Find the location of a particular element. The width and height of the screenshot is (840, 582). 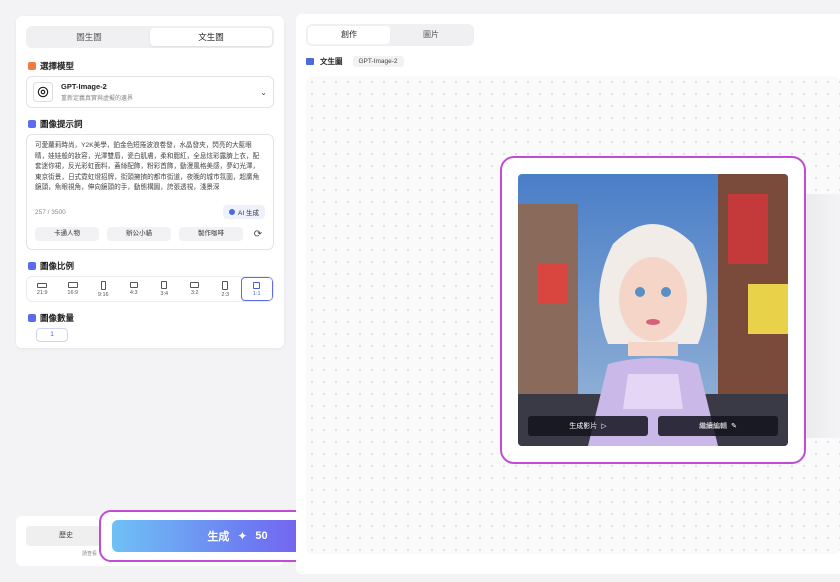

view-tabs: 創作 圖片 is located at coordinates (390, 35).